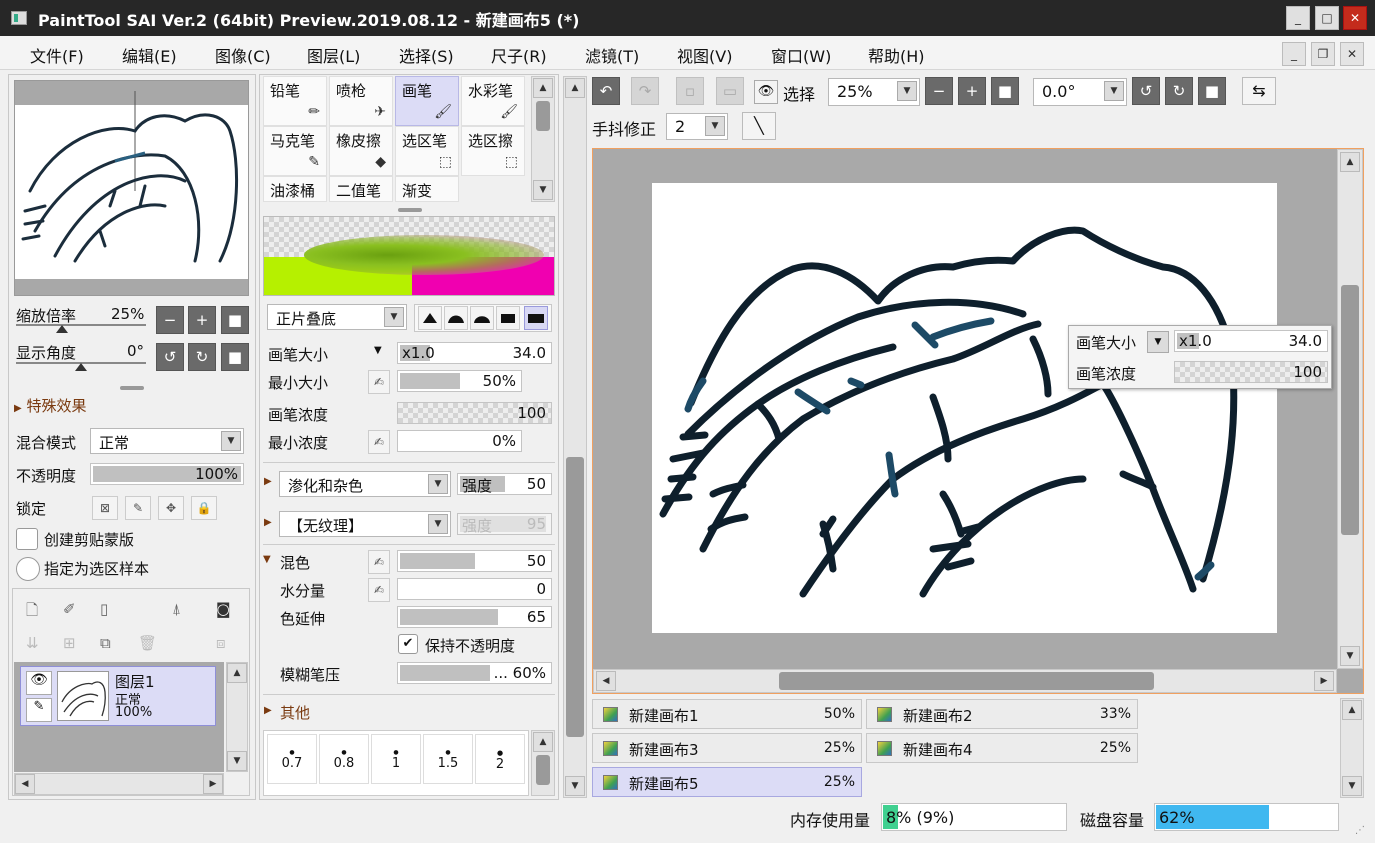 This screenshot has height=843, width=1375. Describe the element at coordinates (32, 612) in the screenshot. I see `new-layer-icon: 🗋` at that location.